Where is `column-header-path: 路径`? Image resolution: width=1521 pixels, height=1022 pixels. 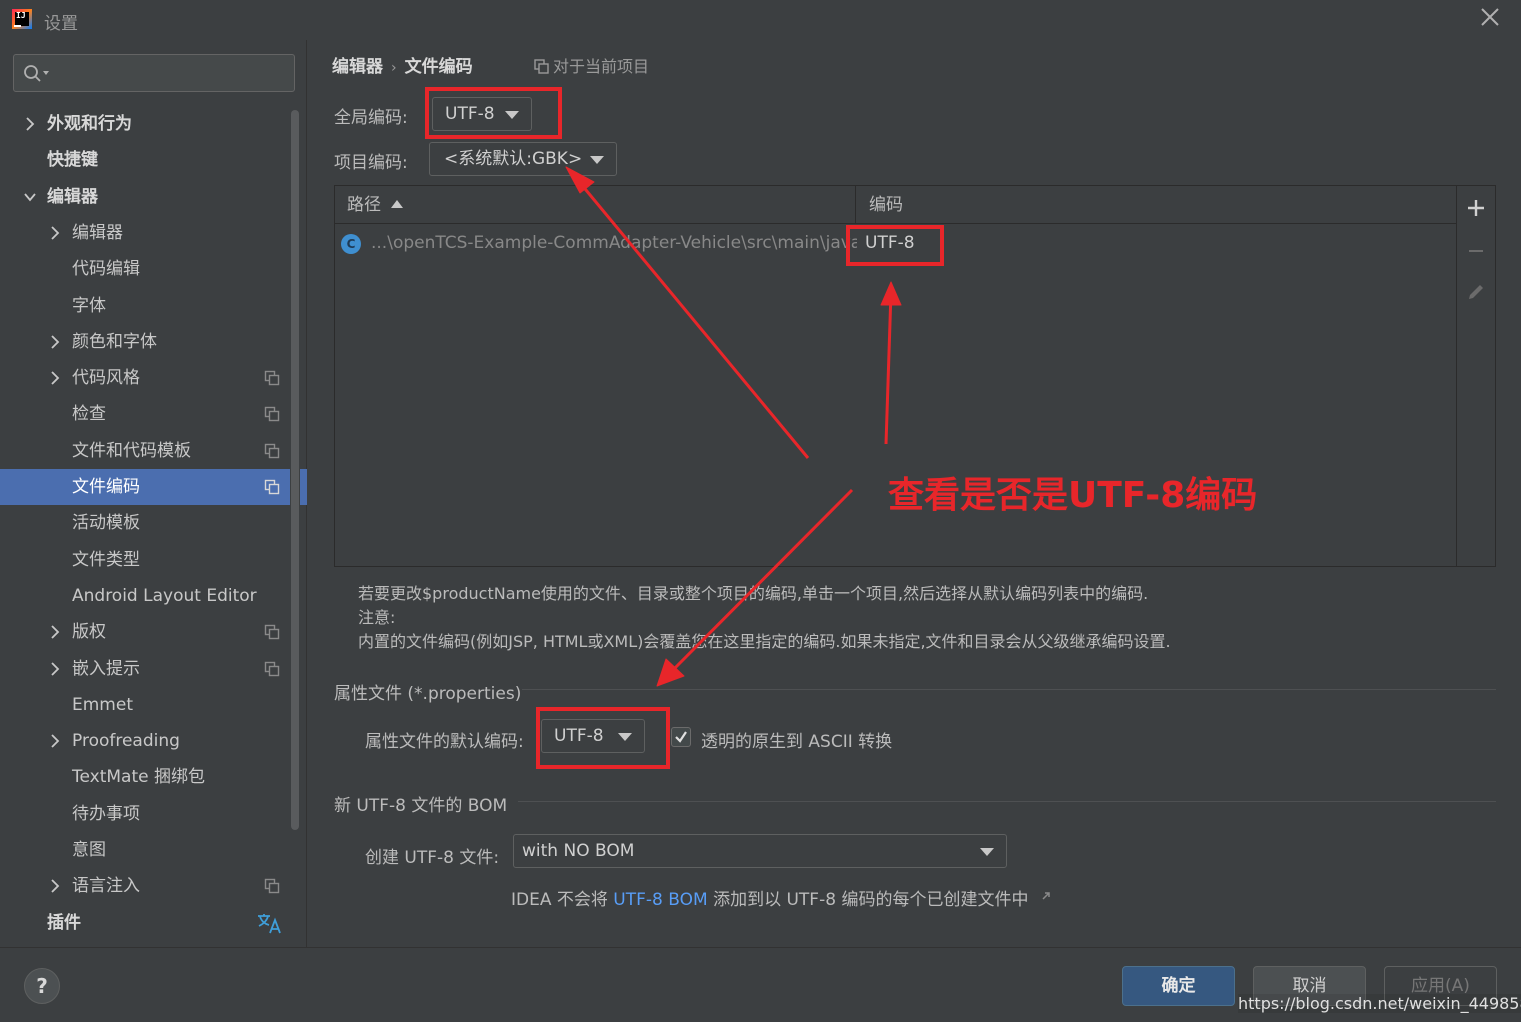 column-header-path: 路径 is located at coordinates (375, 205).